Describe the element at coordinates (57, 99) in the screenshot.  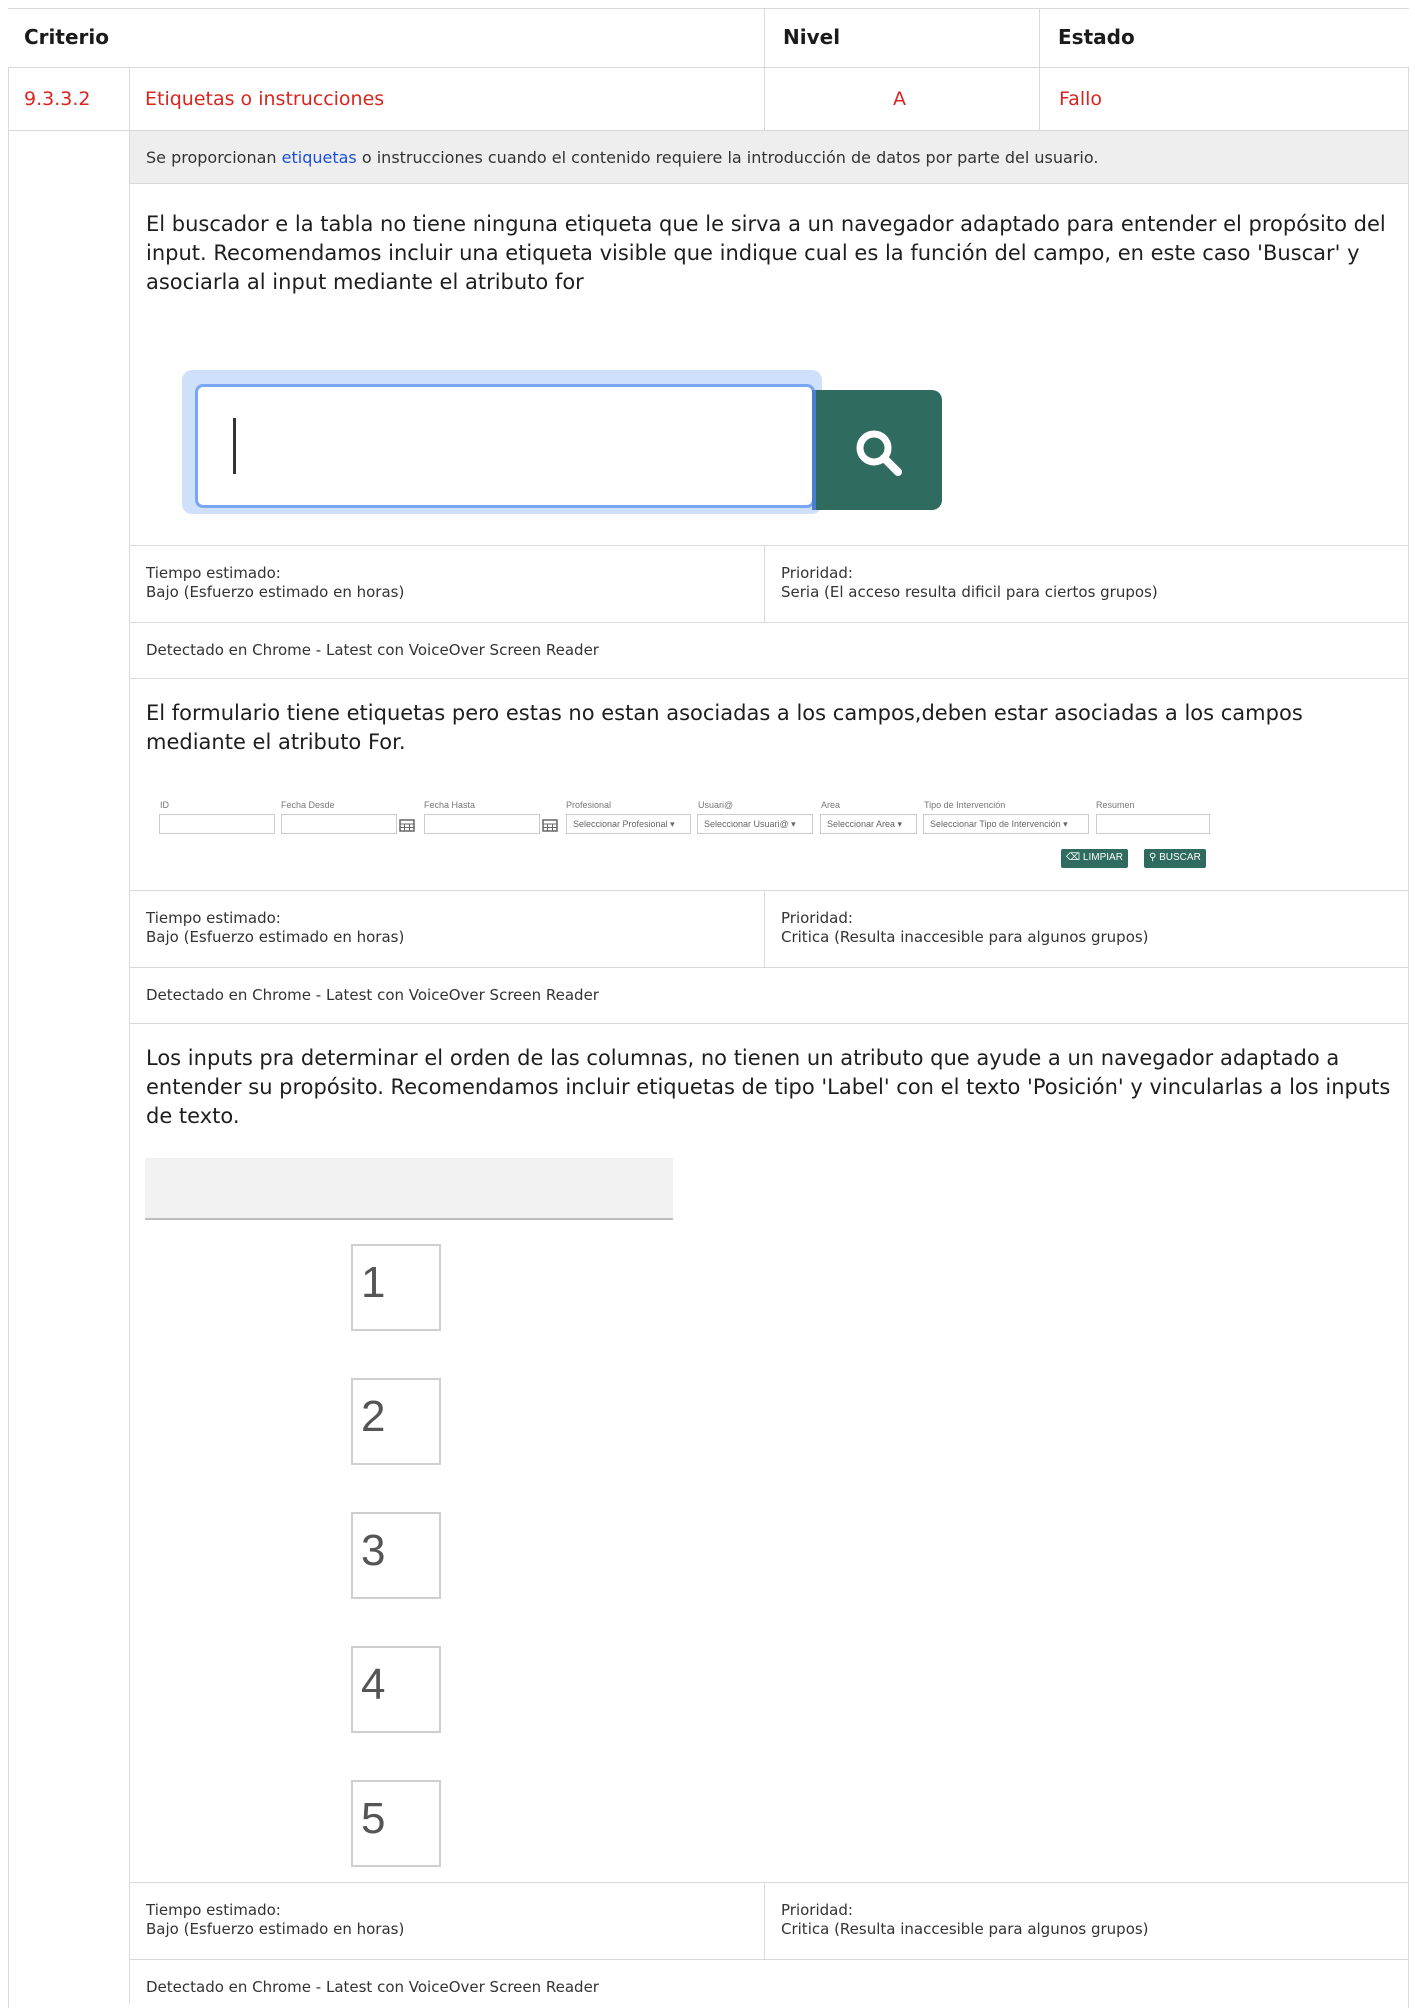
I see `criterion-id: 9.3.3.2` at that location.